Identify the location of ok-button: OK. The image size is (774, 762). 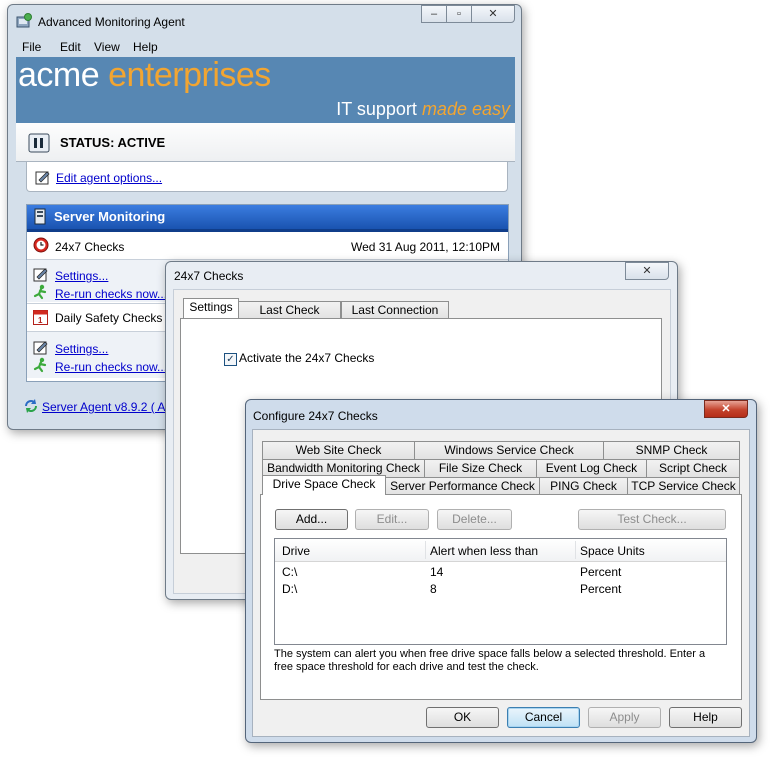
(462, 717).